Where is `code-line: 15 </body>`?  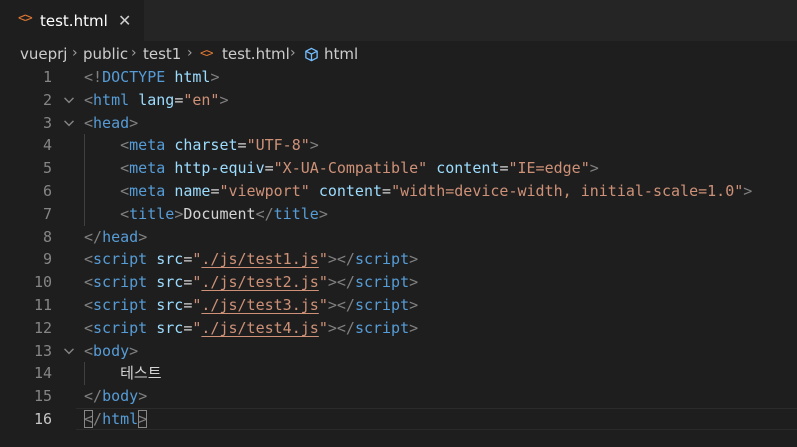
code-line: 15 </body> is located at coordinates (398, 396).